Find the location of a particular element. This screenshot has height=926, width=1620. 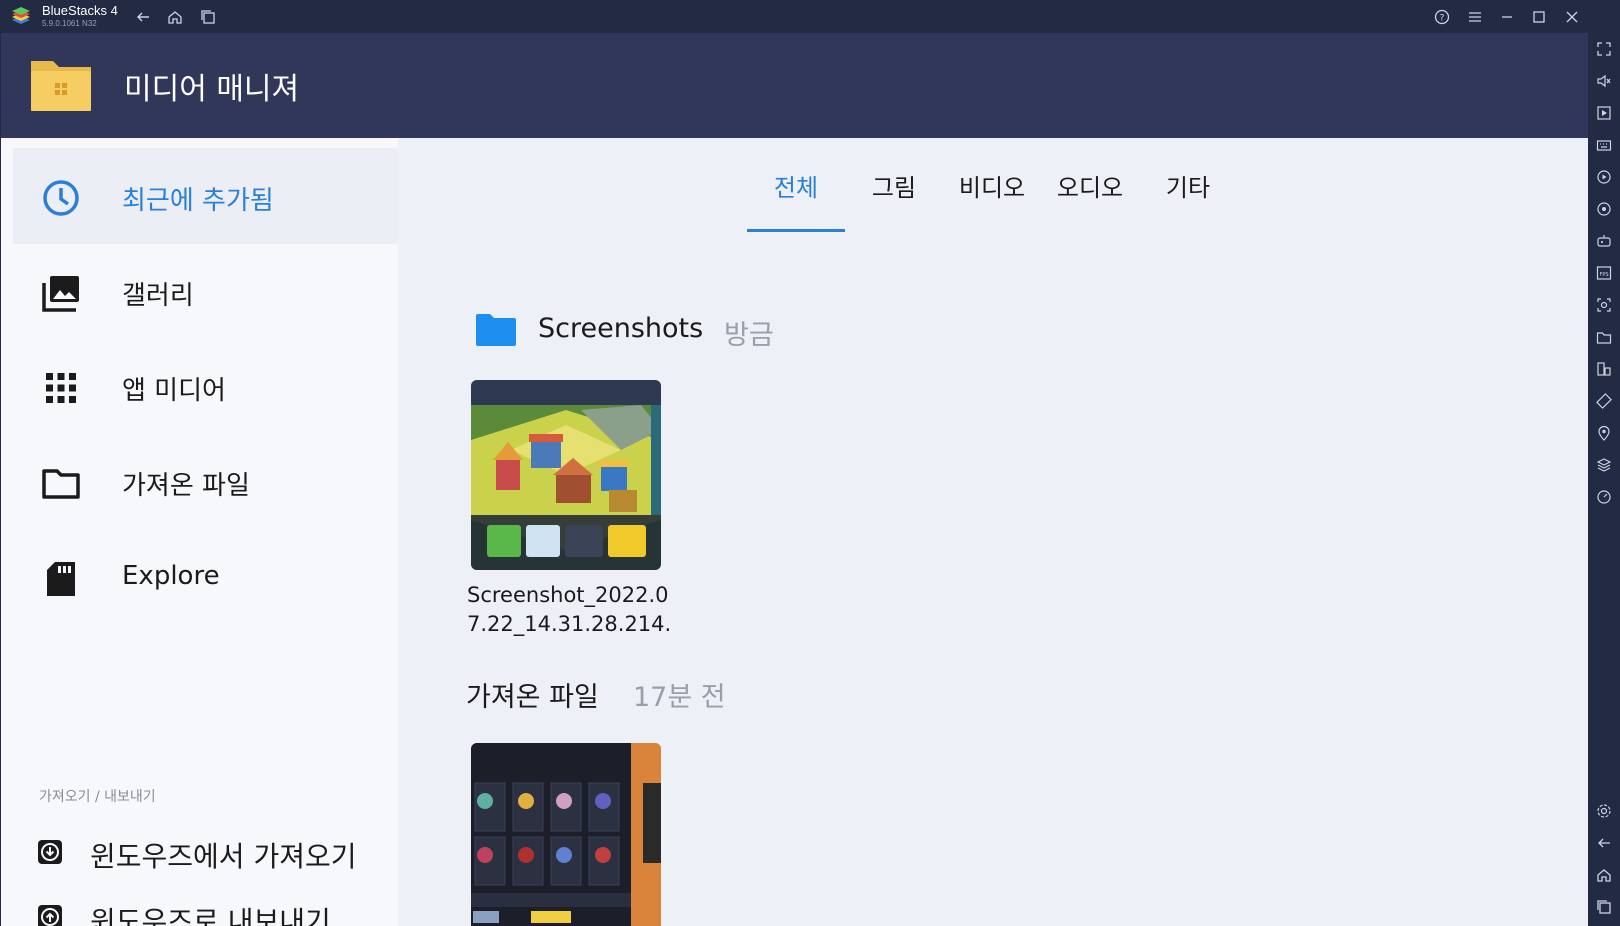

android-home-icon is located at coordinates (1604, 875).